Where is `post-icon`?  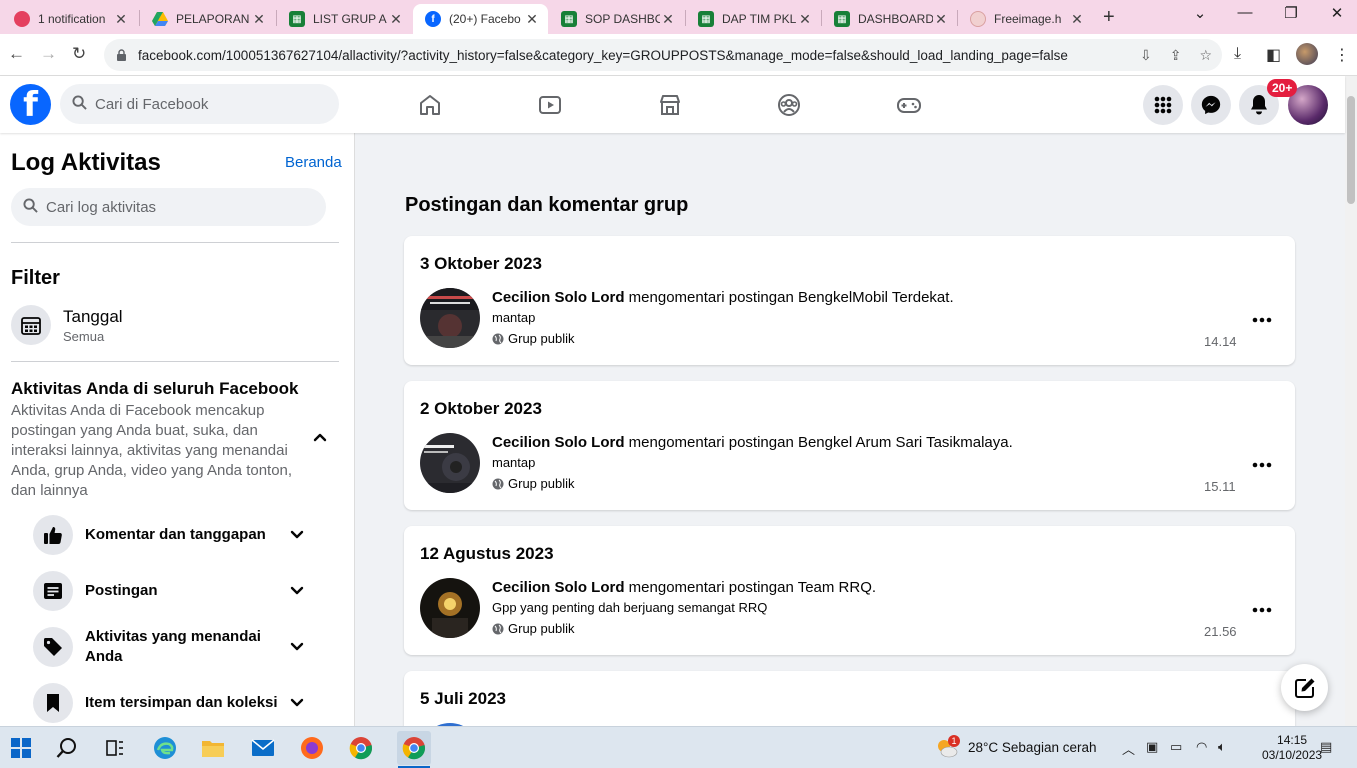
post-icon is located at coordinates (53, 591).